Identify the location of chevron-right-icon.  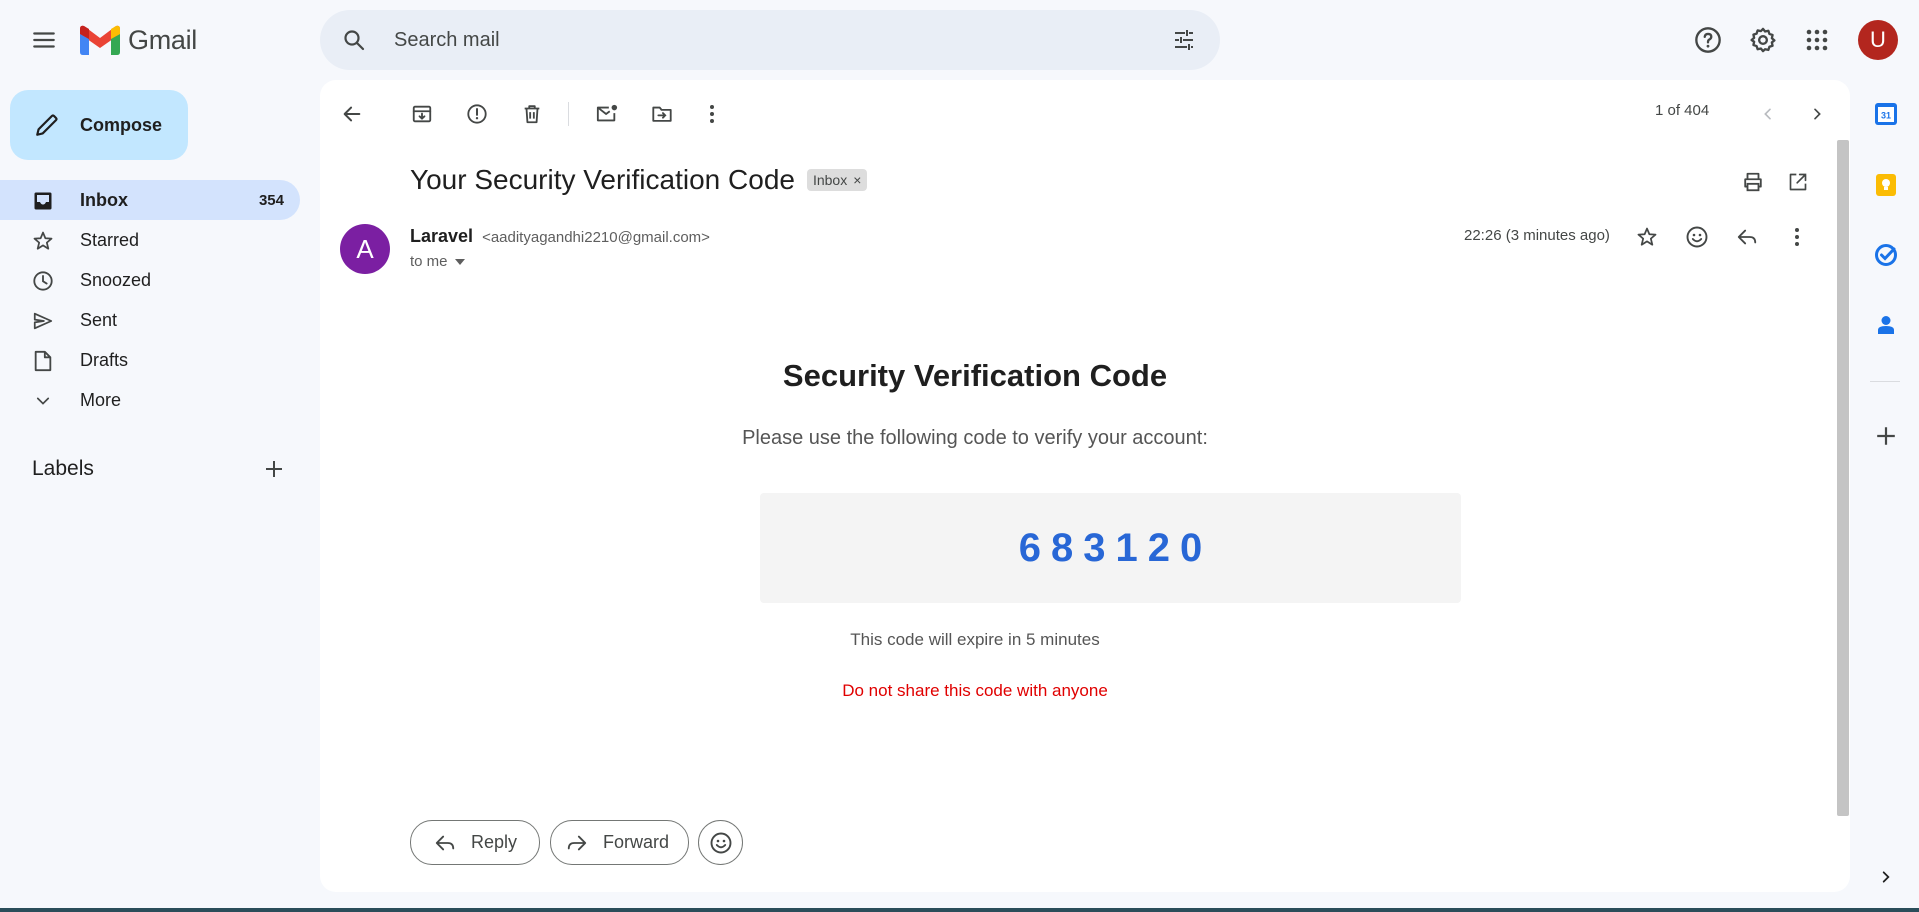
(1817, 114).